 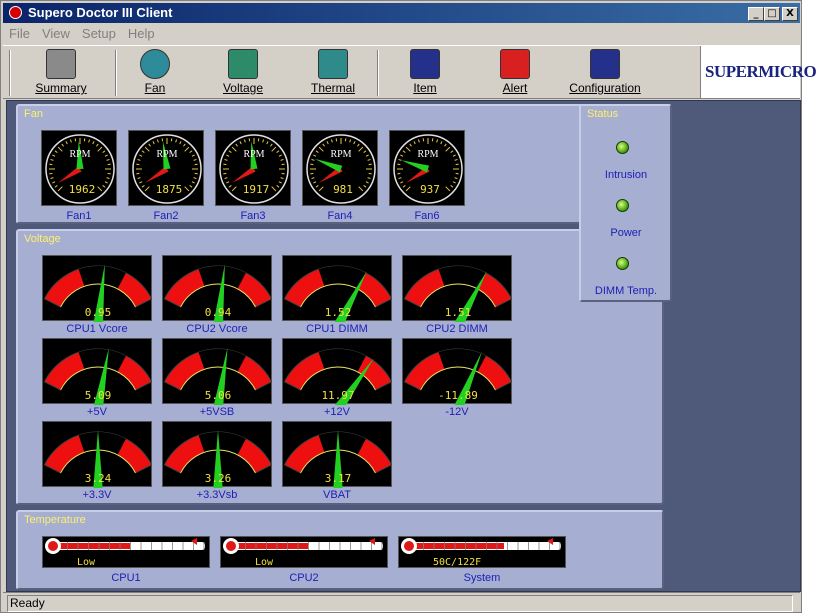 What do you see at coordinates (401, 13) in the screenshot?
I see `title-bar: Supero Doctor III Client _ □ X` at bounding box center [401, 13].